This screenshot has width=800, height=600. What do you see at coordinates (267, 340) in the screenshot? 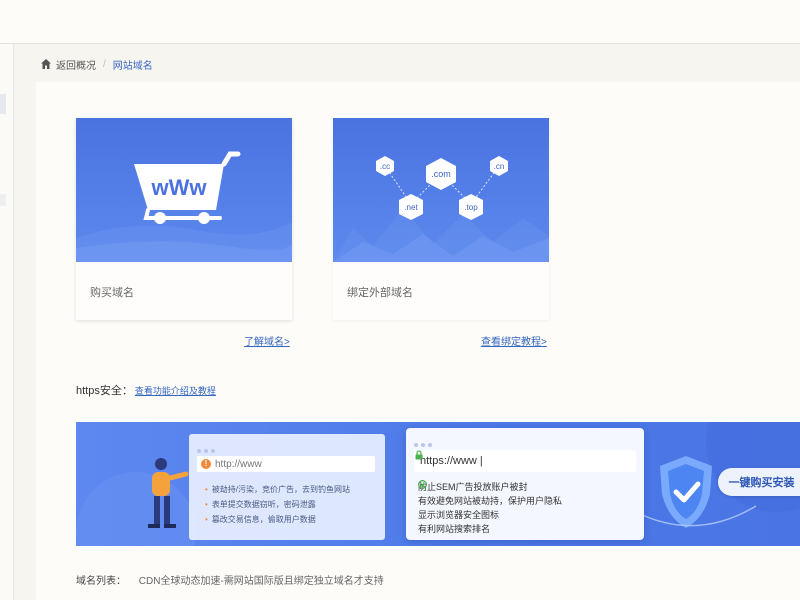
I see `learn-domain-link: 了解域名>` at bounding box center [267, 340].